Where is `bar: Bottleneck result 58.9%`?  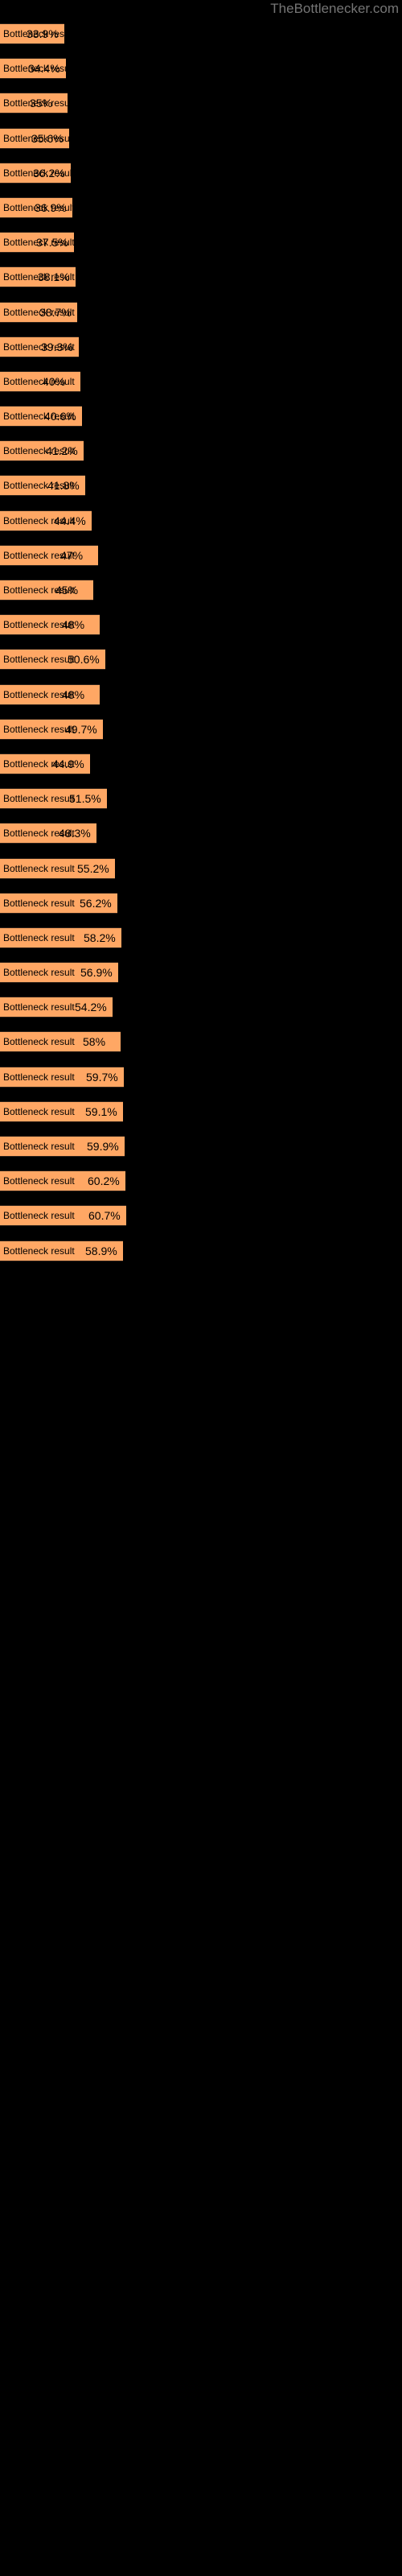
bar: Bottleneck result 58.9% is located at coordinates (61, 1250).